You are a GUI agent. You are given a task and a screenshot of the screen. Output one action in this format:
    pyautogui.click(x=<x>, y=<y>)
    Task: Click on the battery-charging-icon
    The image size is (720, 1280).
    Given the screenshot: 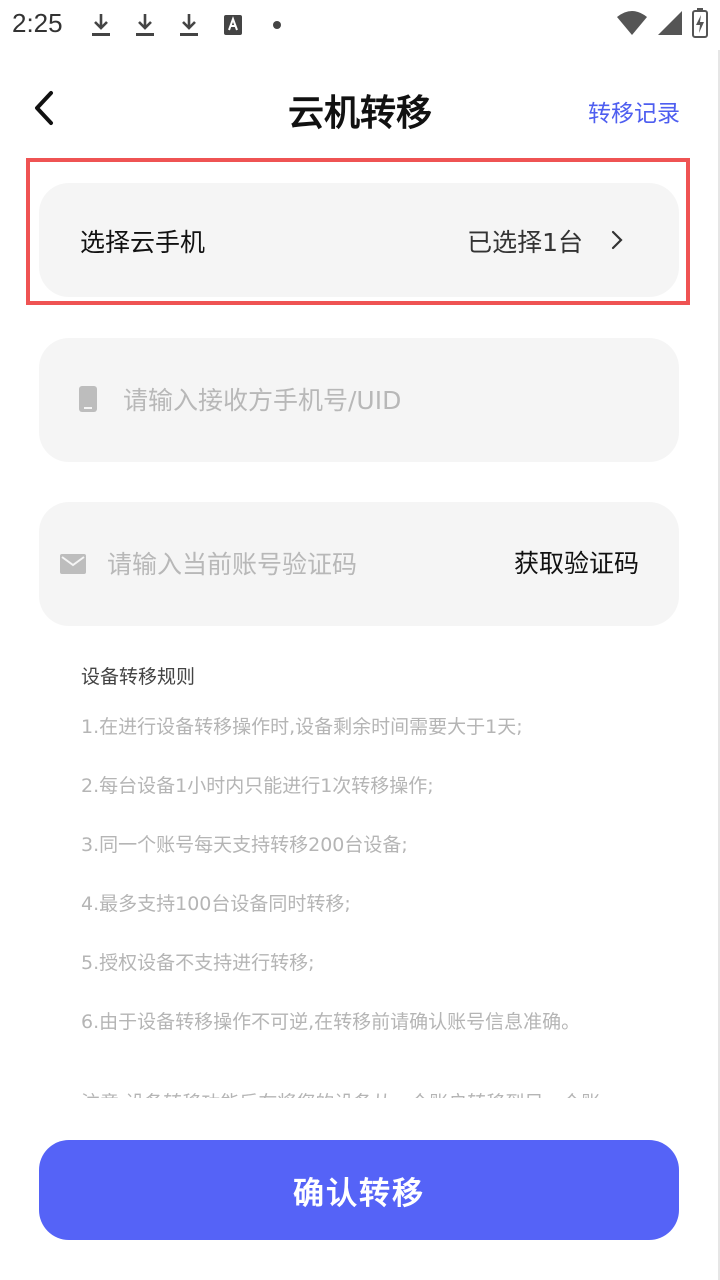 What is the action you would take?
    pyautogui.click(x=700, y=25)
    